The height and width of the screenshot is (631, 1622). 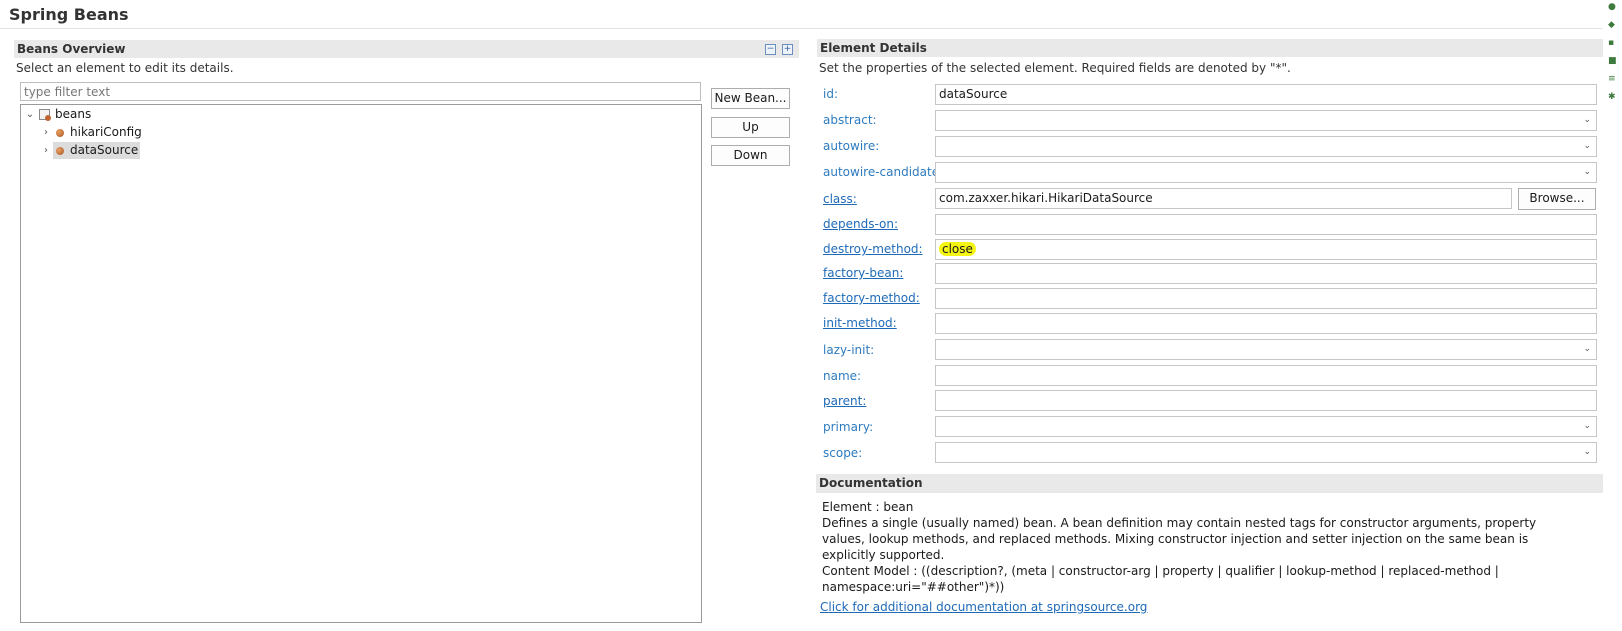 I want to click on toolbar-icon: ●, so click(x=1612, y=7).